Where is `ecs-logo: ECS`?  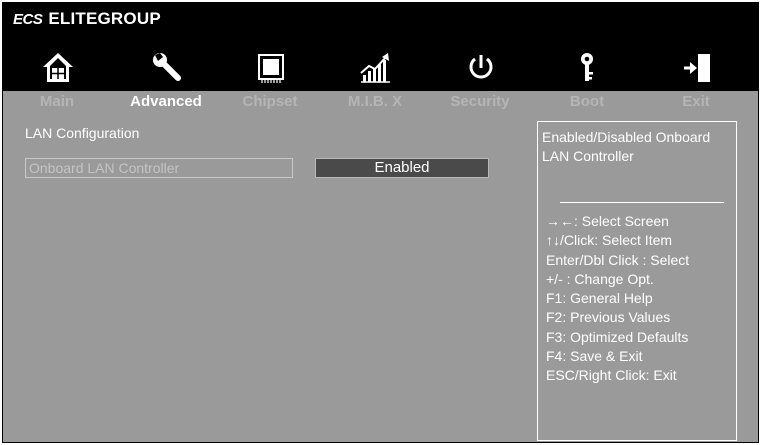
ecs-logo: ECS is located at coordinates (28, 19).